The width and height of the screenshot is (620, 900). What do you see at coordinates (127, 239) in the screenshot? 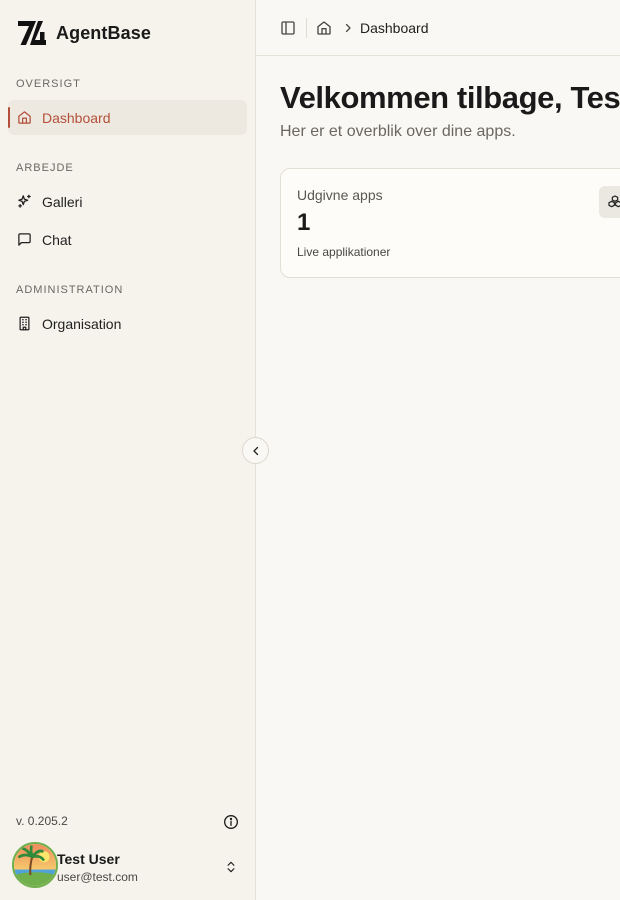
I see `sidebar-item-chat: Chat` at bounding box center [127, 239].